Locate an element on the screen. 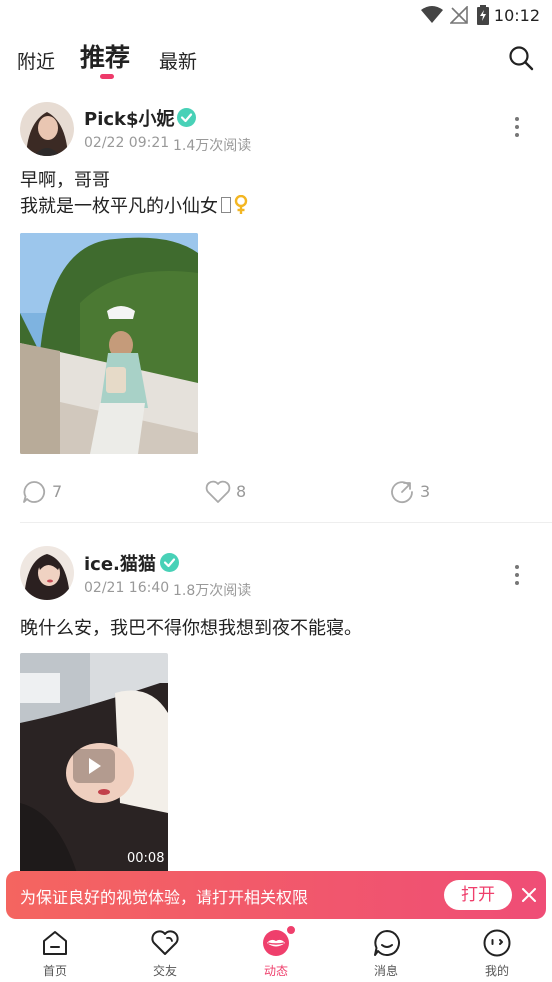 This screenshot has height=982, width=552. nav-label-profile: 我的 is located at coordinates (496, 971).